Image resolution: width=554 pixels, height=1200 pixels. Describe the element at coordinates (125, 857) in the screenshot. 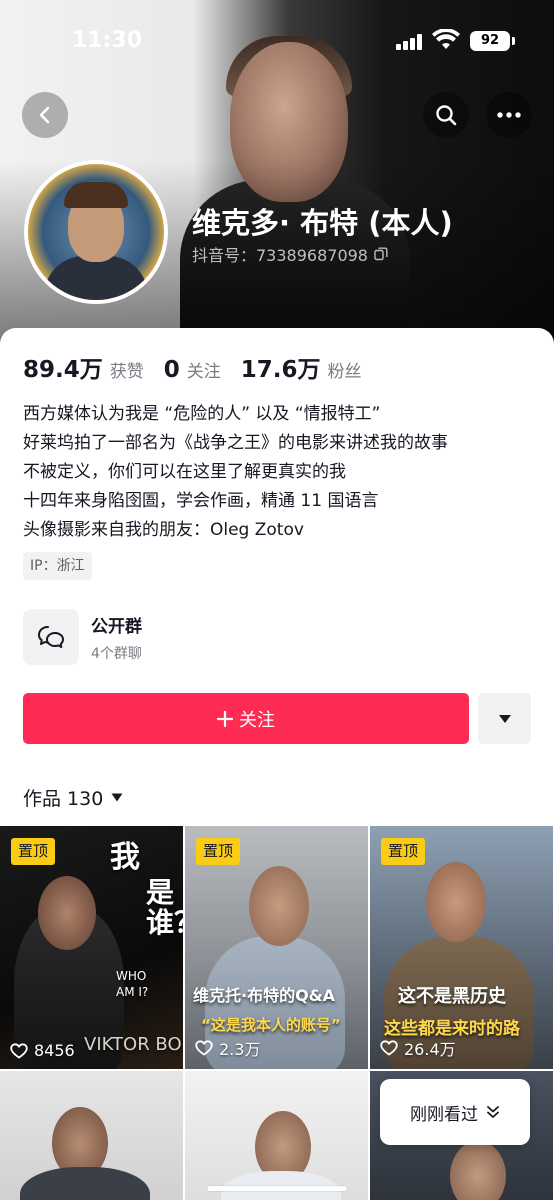

I see `video-overlay-text: 我` at that location.